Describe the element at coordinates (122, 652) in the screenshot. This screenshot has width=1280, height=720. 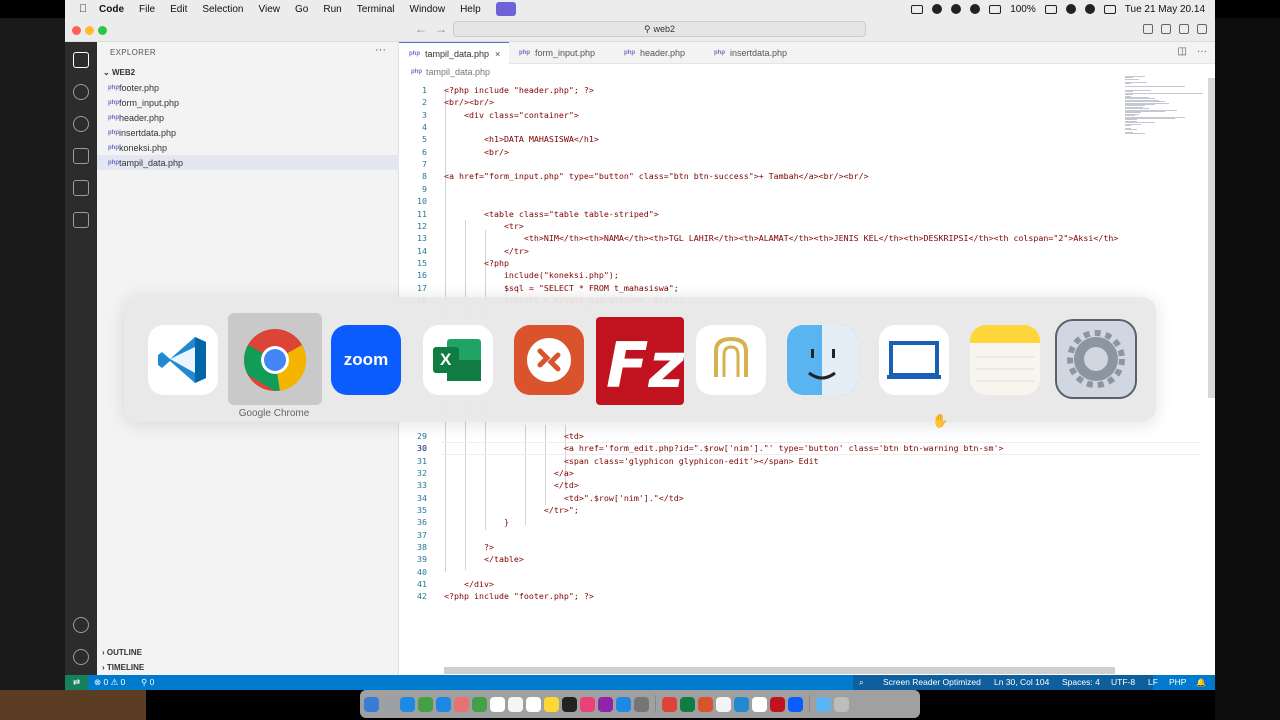
I see `outline-section: › OUTLINE` at that location.